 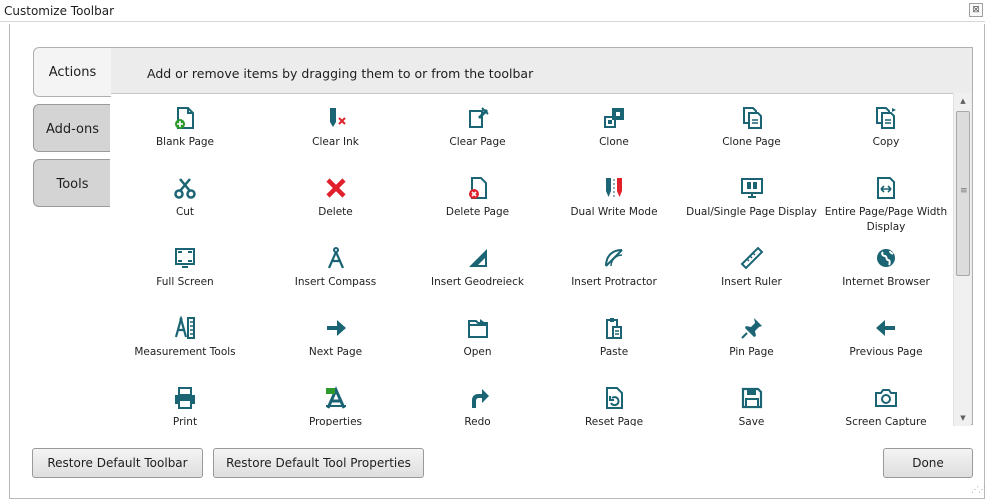 I want to click on geodreieck-icon, so click(x=478, y=258).